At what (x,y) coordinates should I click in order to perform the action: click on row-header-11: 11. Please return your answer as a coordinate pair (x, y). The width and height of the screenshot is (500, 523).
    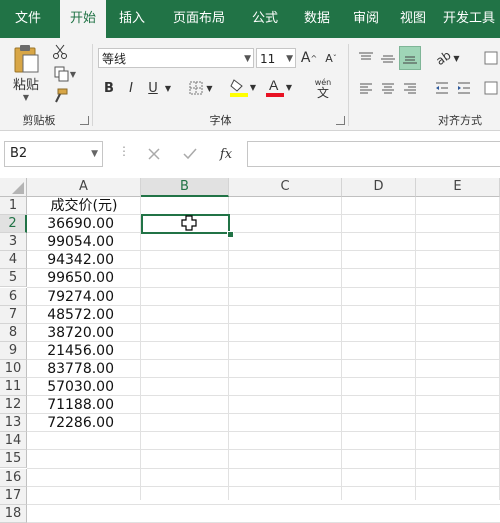
    Looking at the image, I should click on (13, 387).